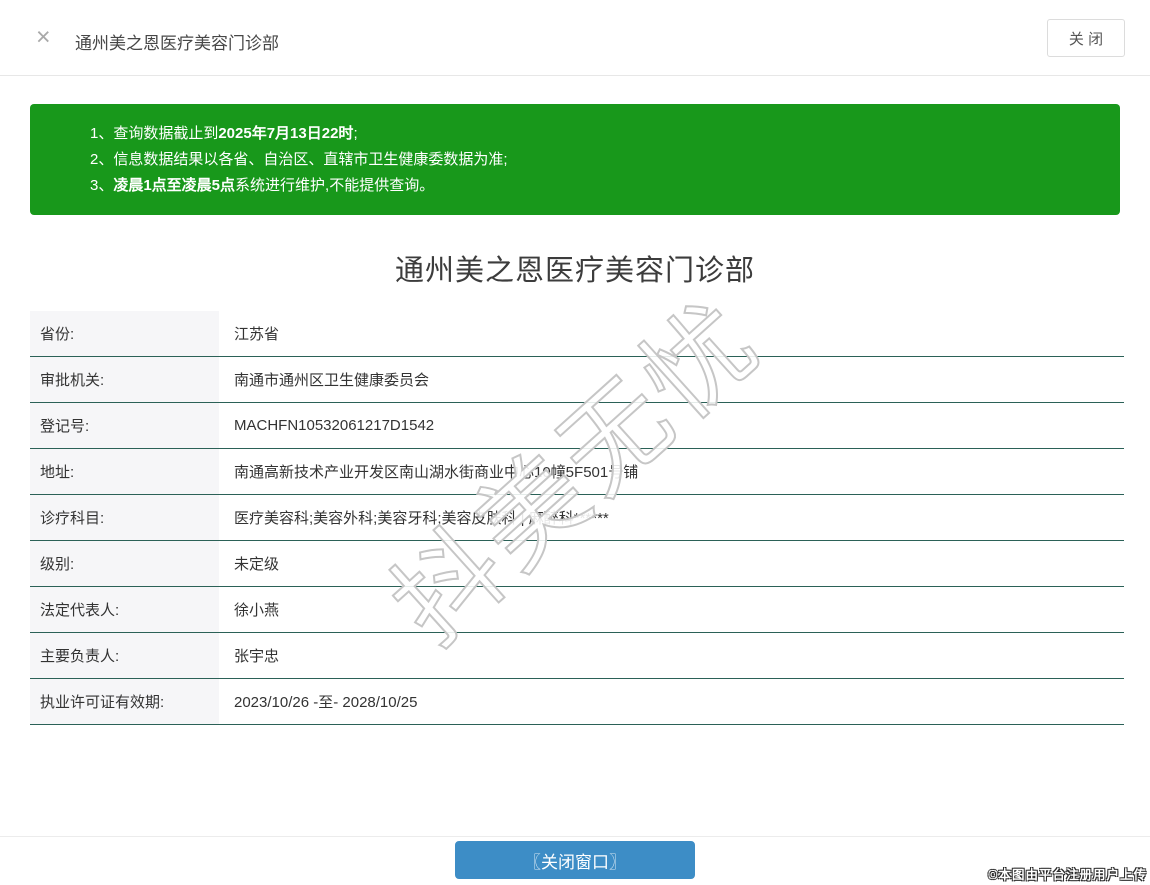 The width and height of the screenshot is (1150, 885). Describe the element at coordinates (335, 185) in the screenshot. I see `notice-item-text: 系统进行维护,不能提供查询。` at that location.